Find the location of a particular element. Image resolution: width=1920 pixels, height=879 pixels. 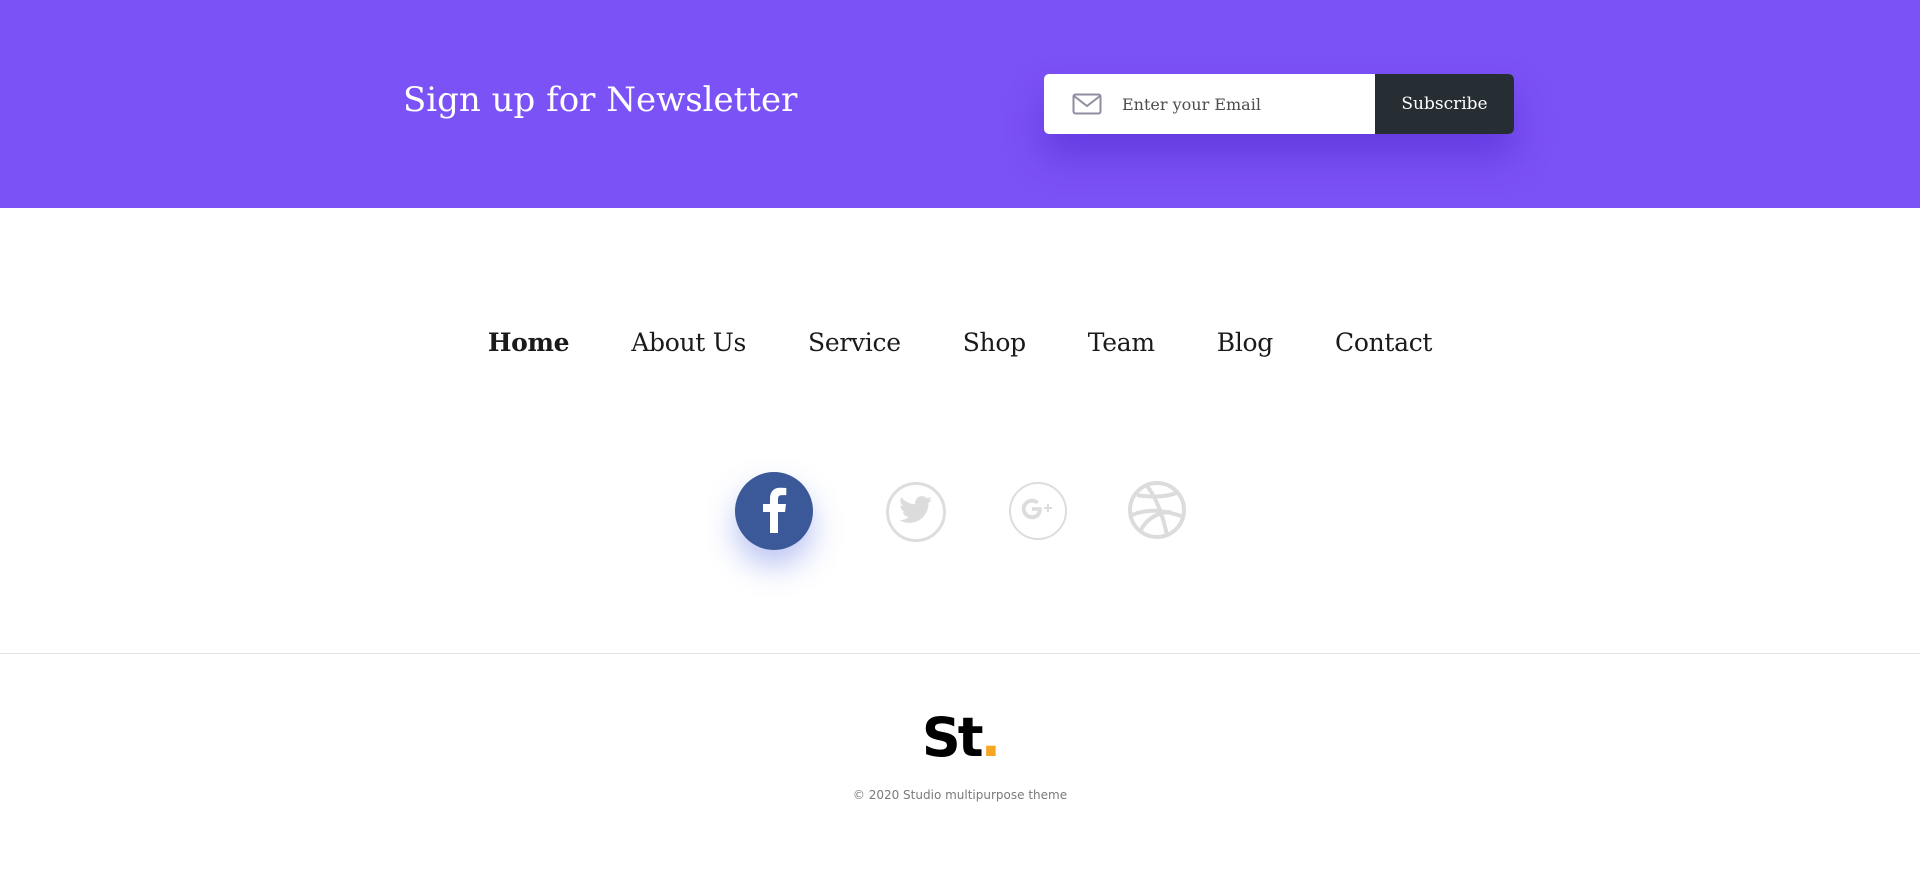

facebook-button is located at coordinates (774, 511).